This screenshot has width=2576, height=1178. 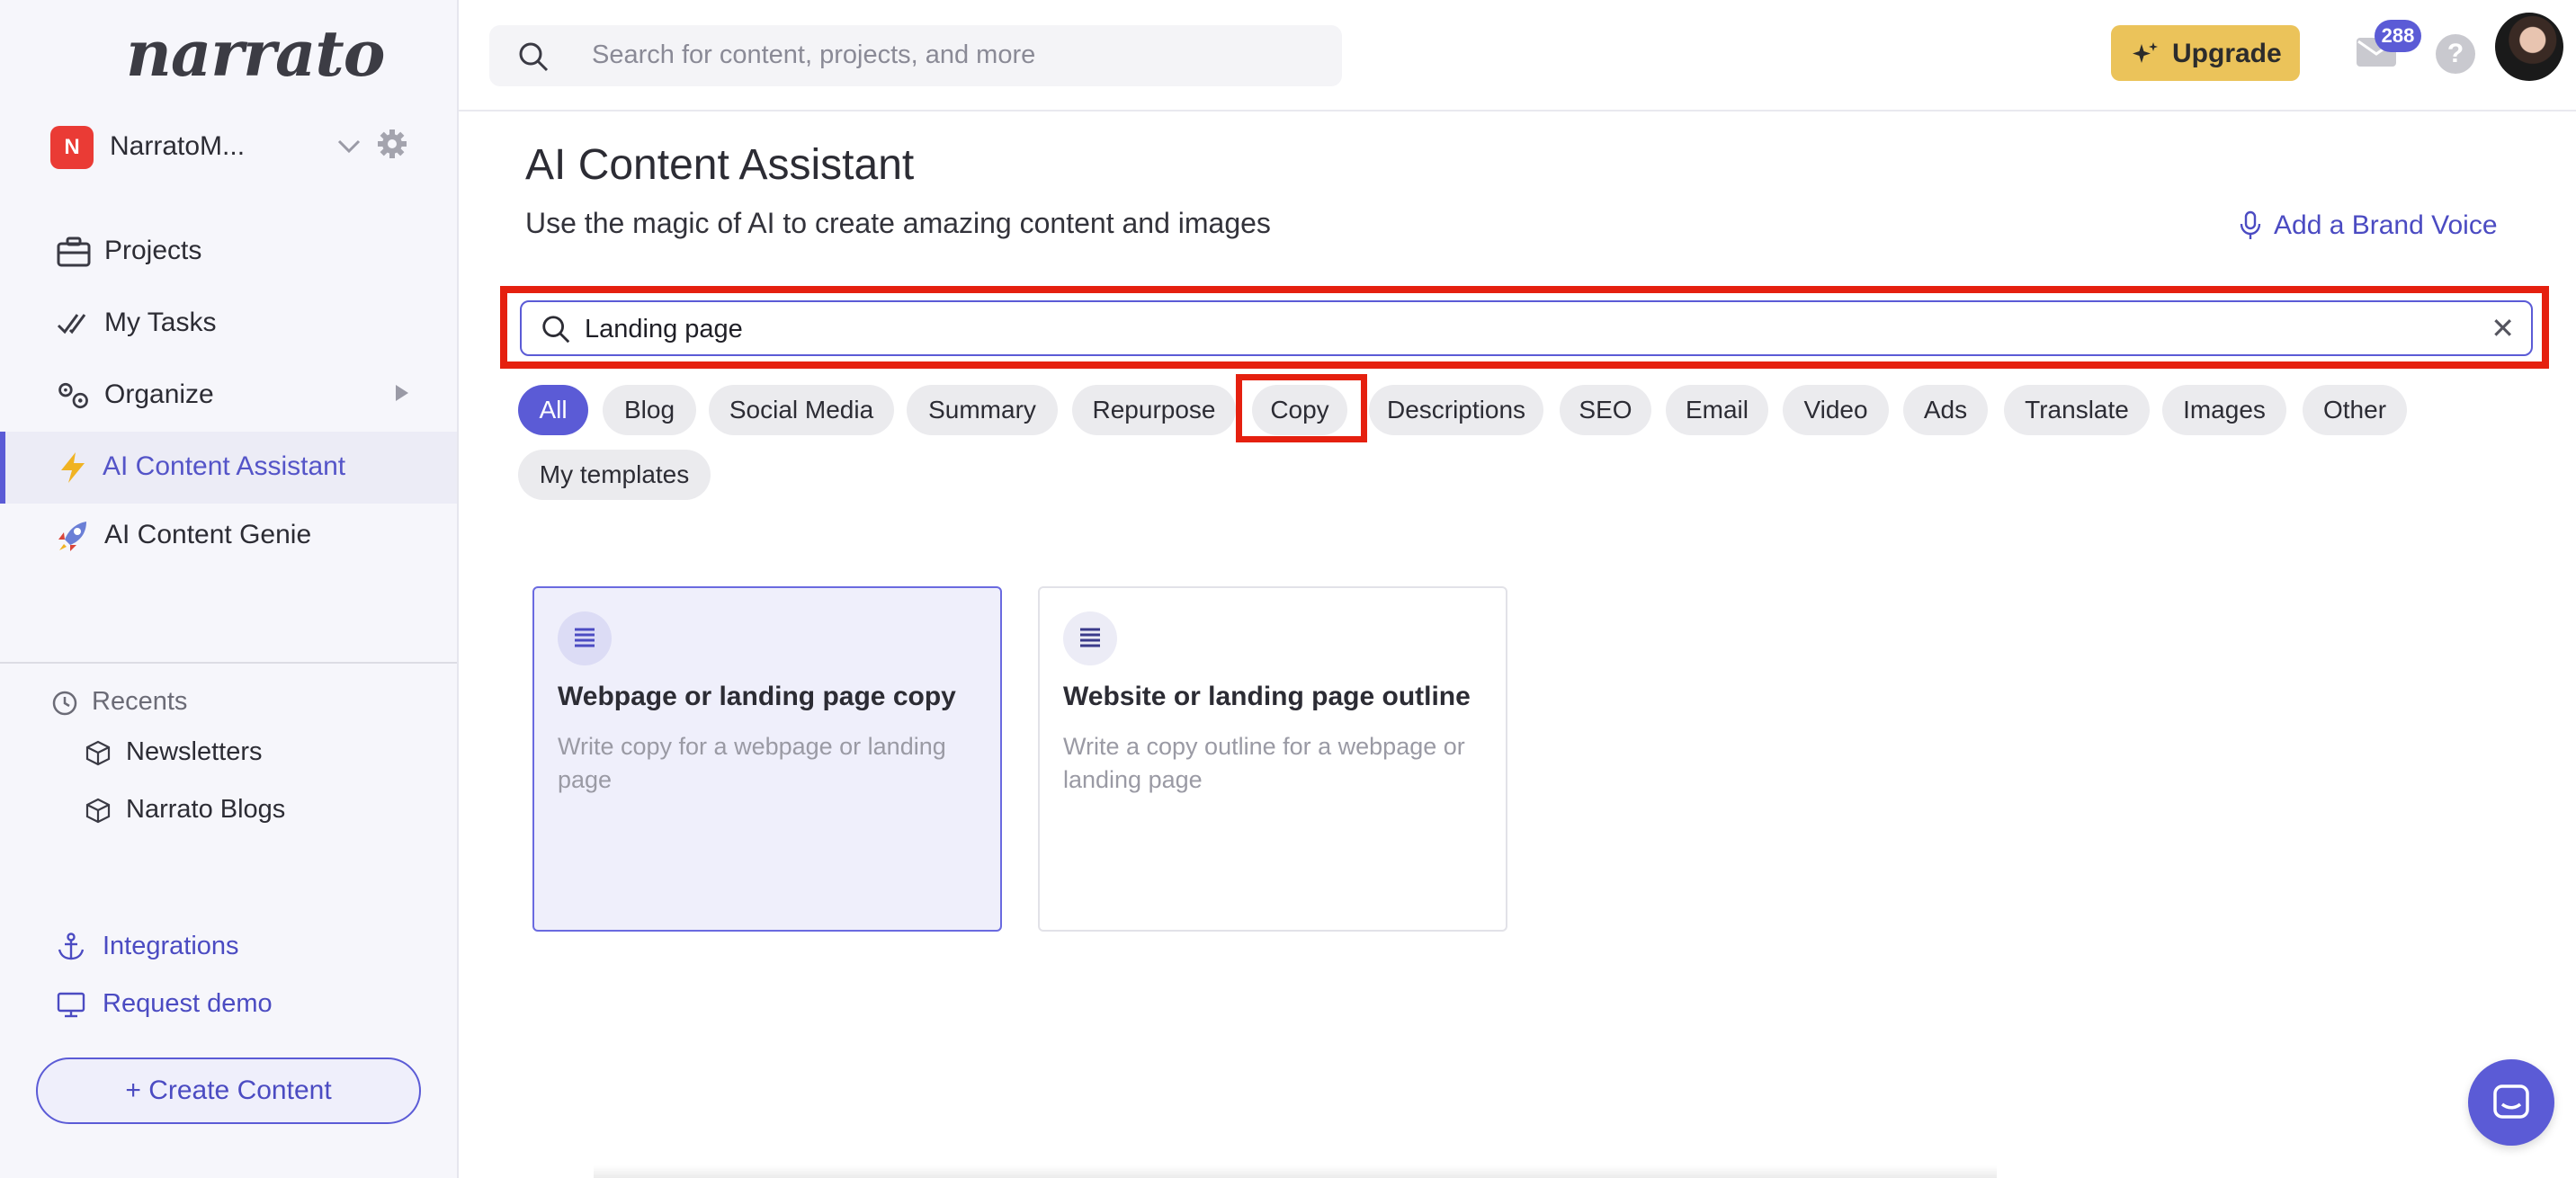 I want to click on briefcase-icon, so click(x=74, y=251).